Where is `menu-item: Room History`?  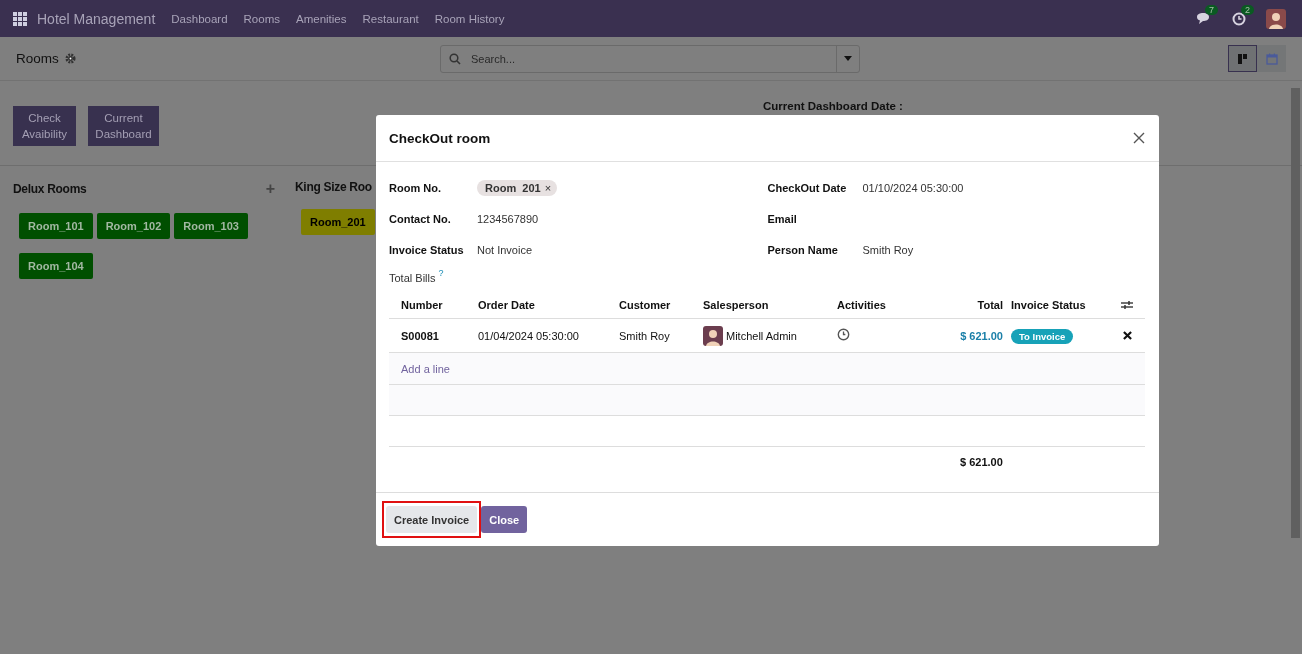 menu-item: Room History is located at coordinates (469, 18).